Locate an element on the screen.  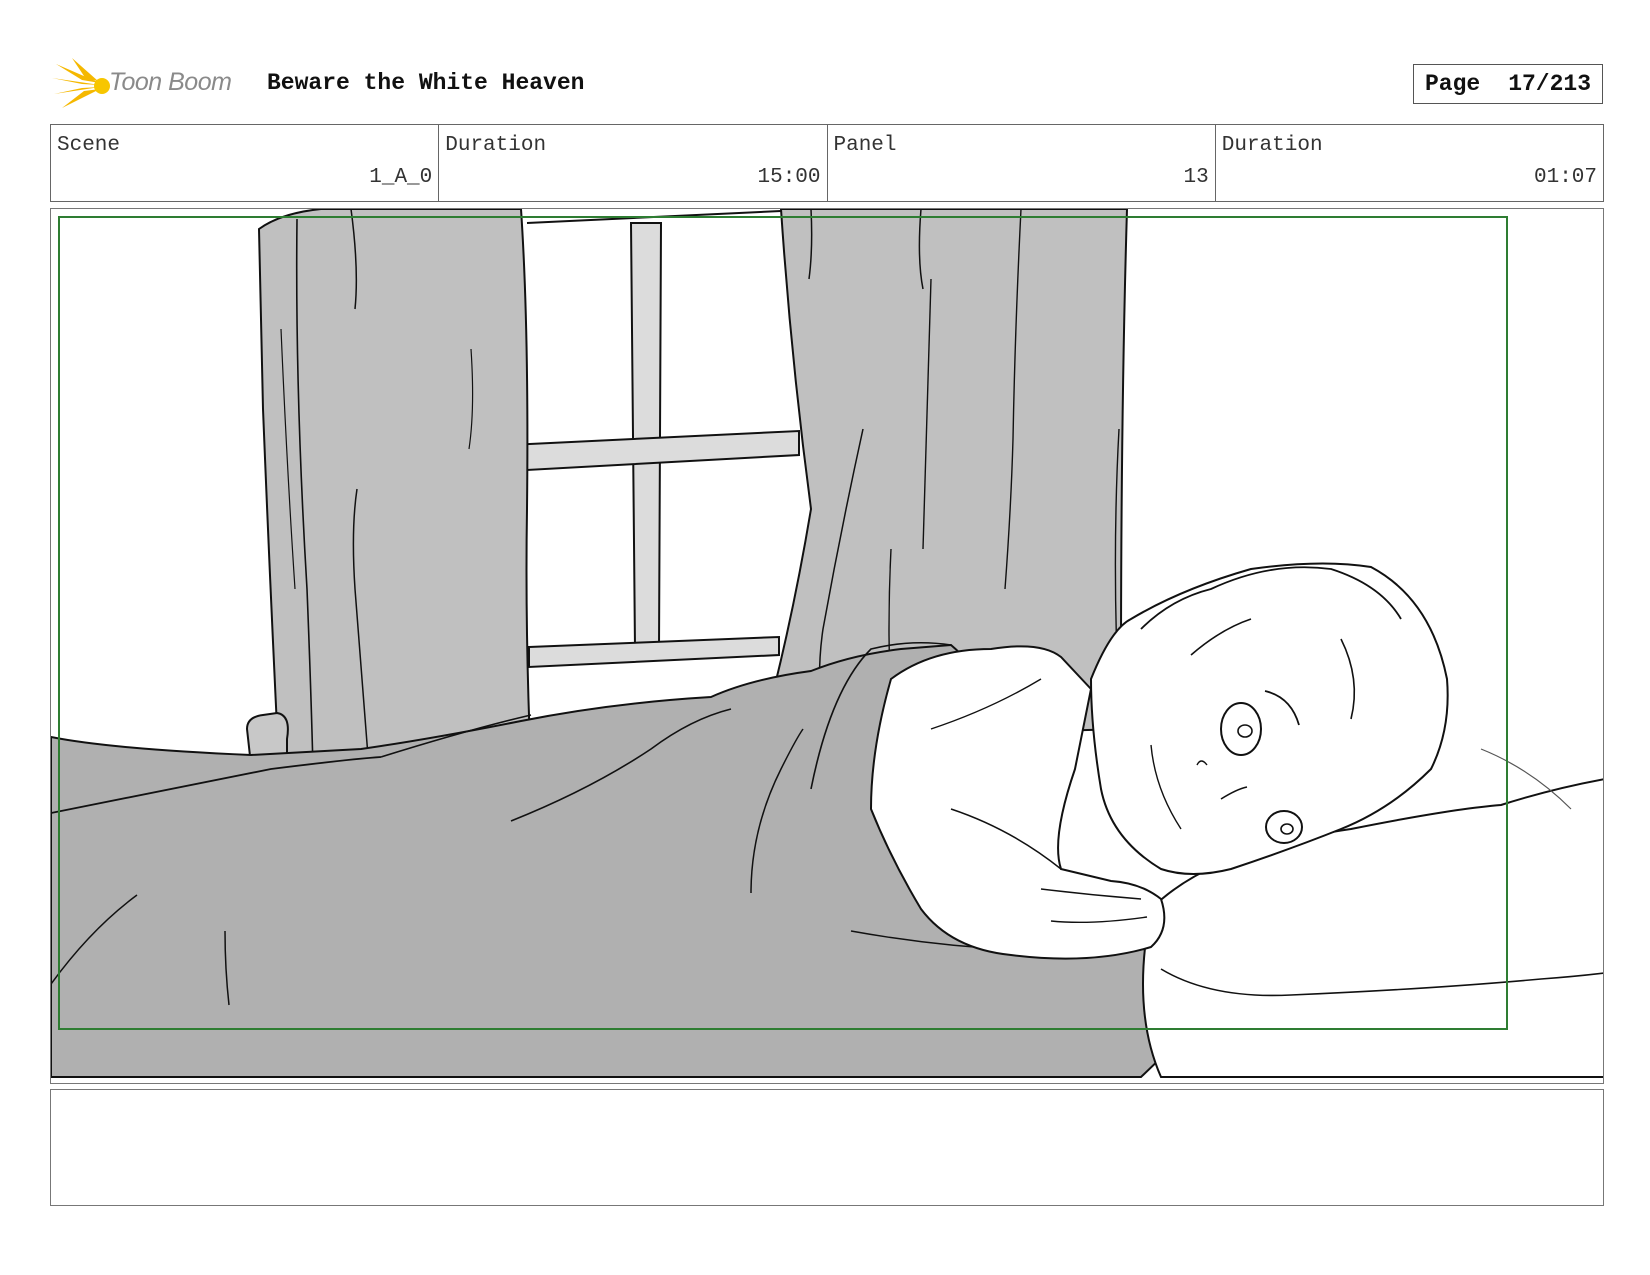
panel-label: Panel is located at coordinates (865, 145).